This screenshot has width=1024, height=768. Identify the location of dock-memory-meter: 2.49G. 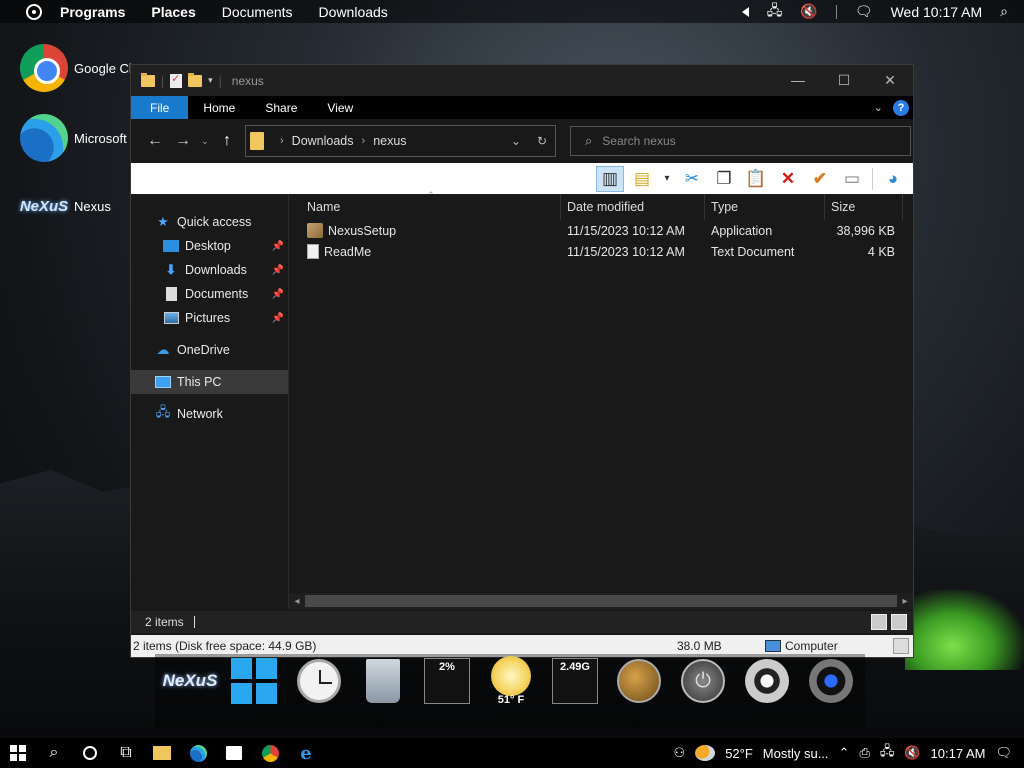
(575, 681).